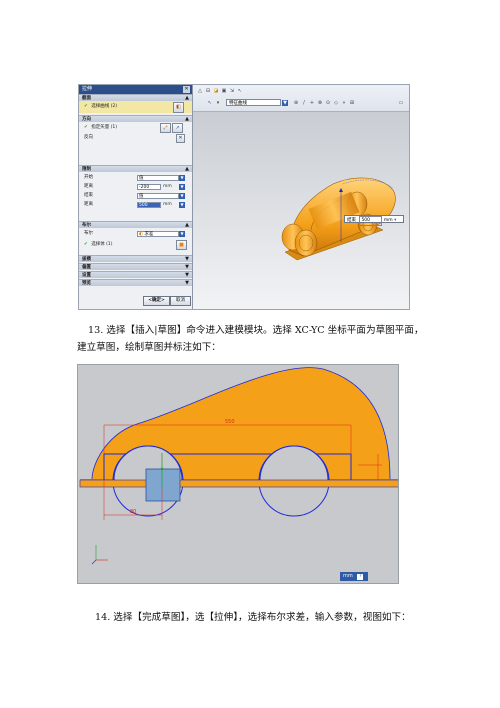 Image resolution: width=500 pixels, height=708 pixels. Describe the element at coordinates (216, 91) in the screenshot. I see `sketch-icon: ◪` at that location.